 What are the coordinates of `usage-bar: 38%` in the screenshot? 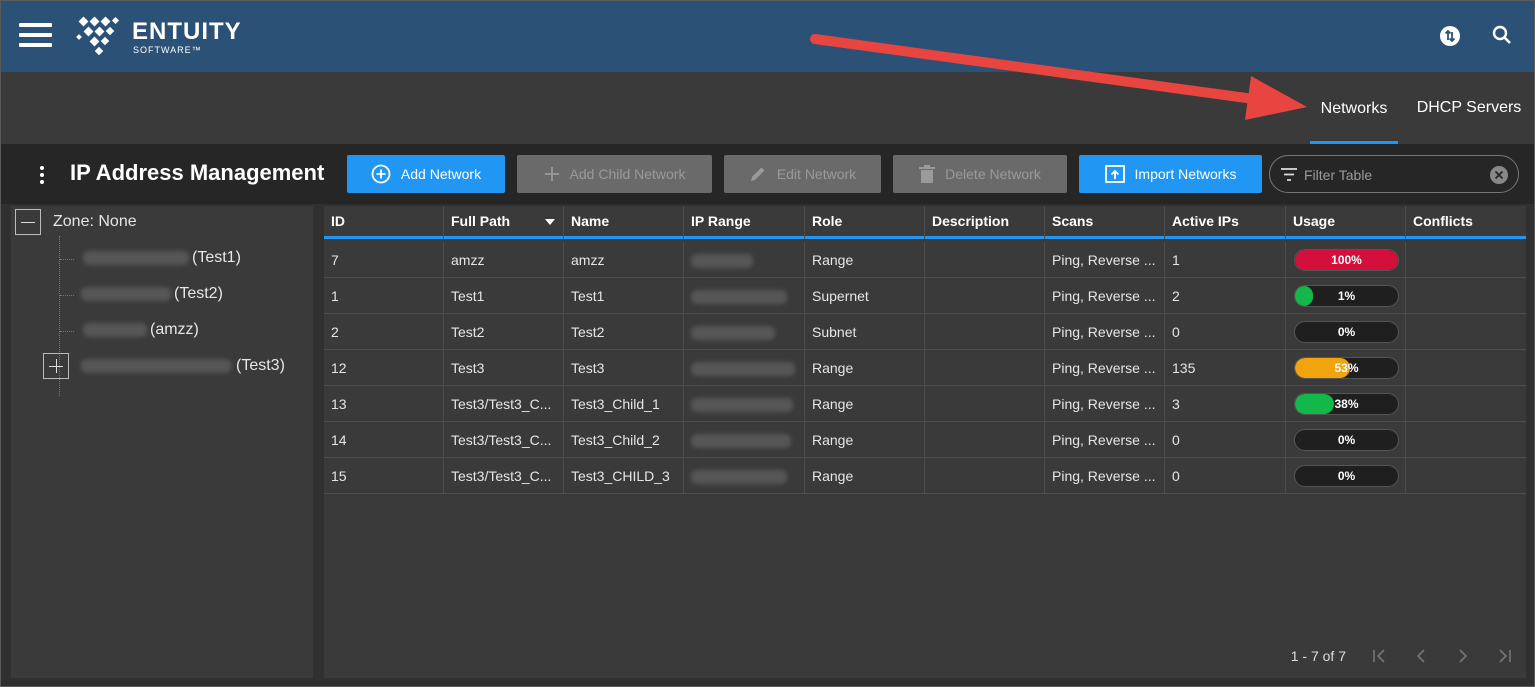 It's located at (1346, 404).